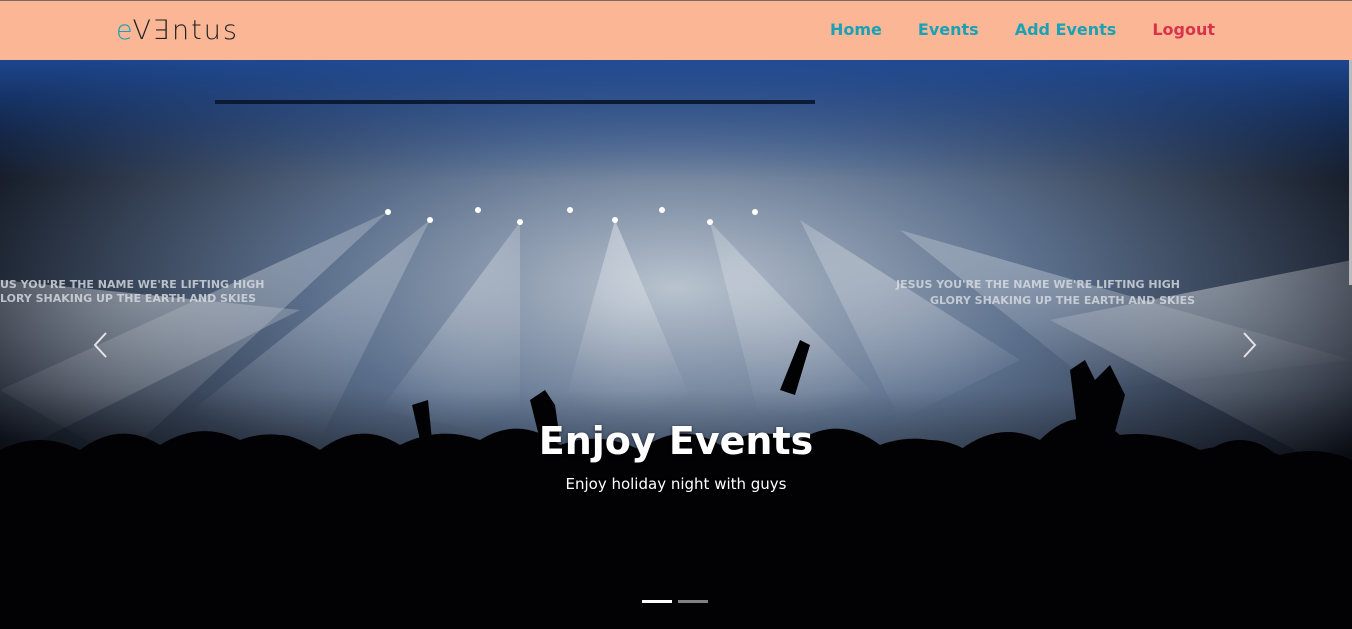 The image size is (1352, 629). I want to click on navbar: eVꓱntus Home Events Add Events Logout, so click(676, 30).